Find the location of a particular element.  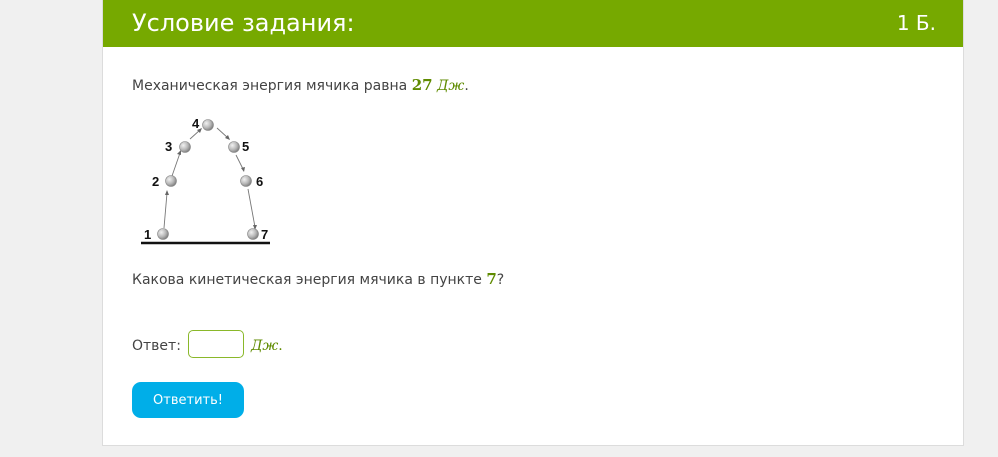

diagram-label-3: 3 is located at coordinates (168, 146).